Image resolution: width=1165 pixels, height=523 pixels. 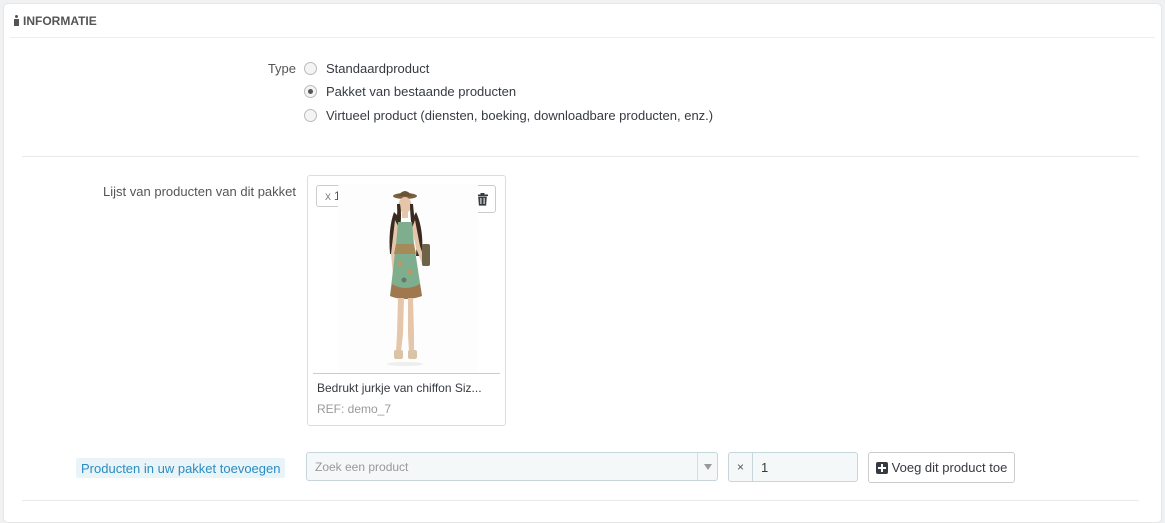 I want to click on quantity-prefix: x, so click(x=328, y=196).